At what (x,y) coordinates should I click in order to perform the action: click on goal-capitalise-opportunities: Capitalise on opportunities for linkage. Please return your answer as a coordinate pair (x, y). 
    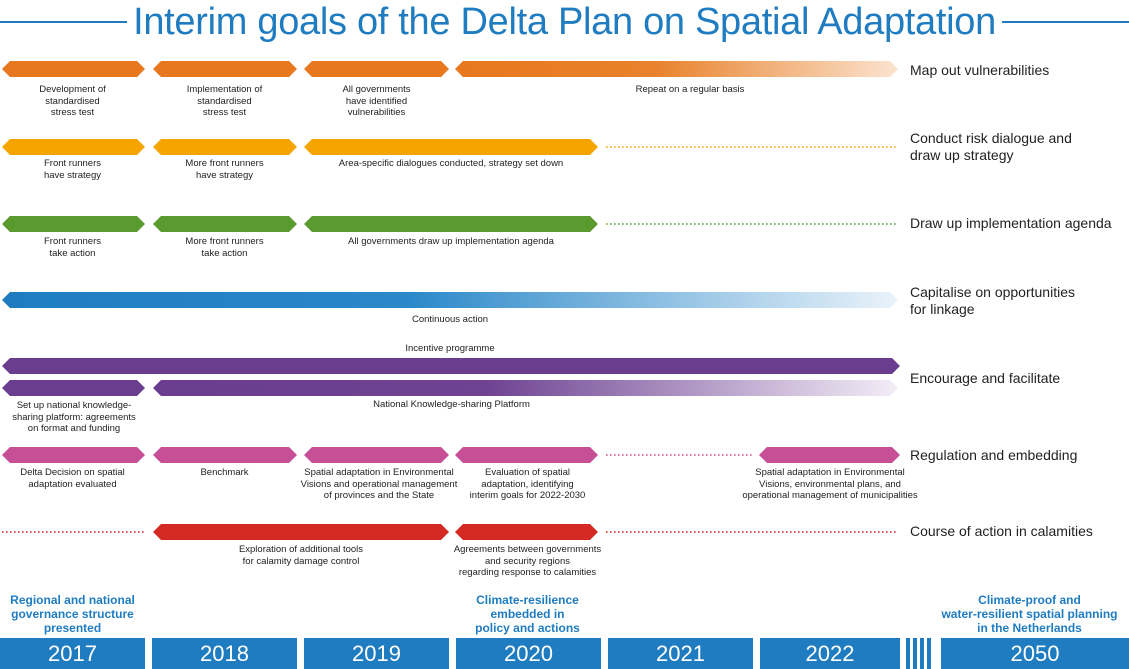
    Looking at the image, I should click on (992, 300).